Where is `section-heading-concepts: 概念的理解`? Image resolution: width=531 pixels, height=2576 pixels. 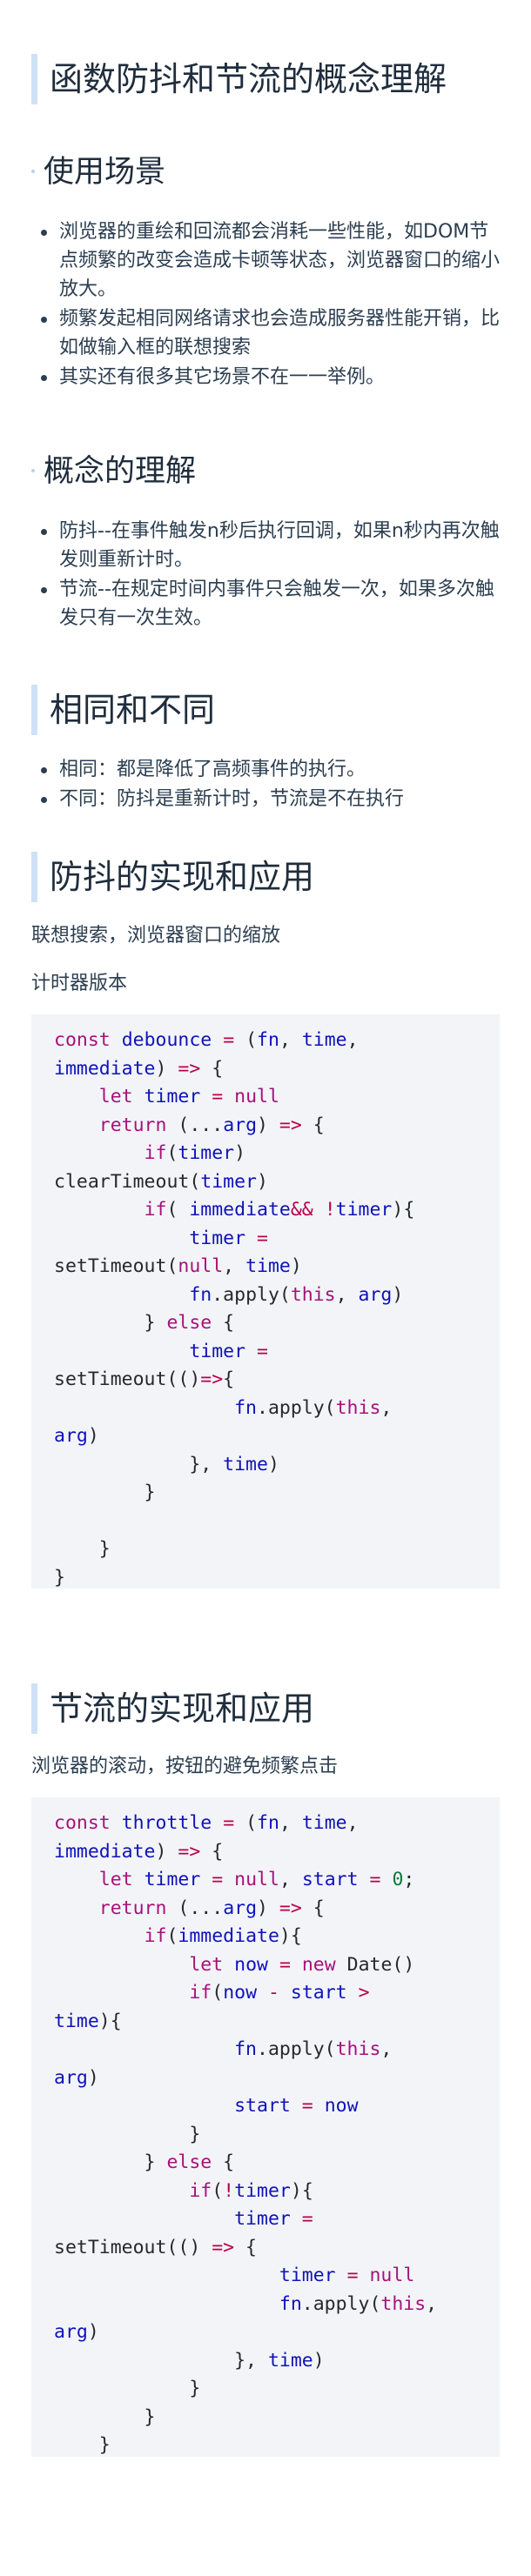
section-heading-concepts: 概念的理解 is located at coordinates (265, 471).